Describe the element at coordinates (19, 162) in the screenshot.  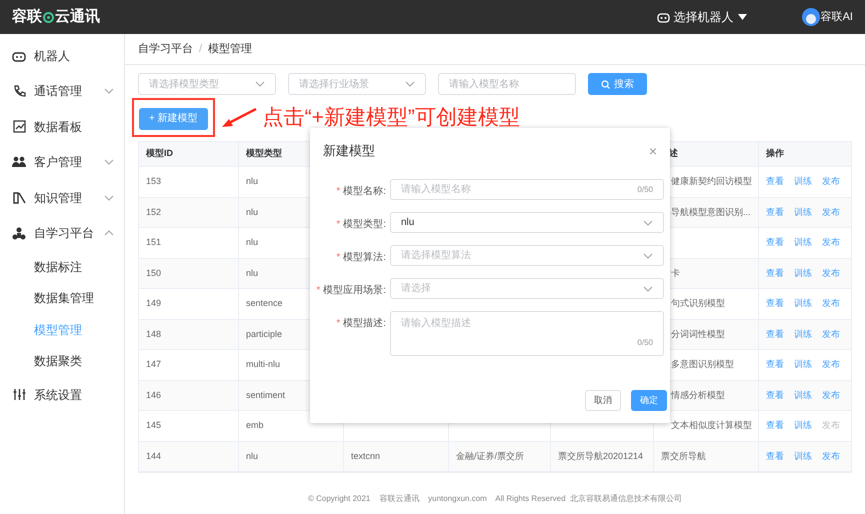
I see `users-icon` at that location.